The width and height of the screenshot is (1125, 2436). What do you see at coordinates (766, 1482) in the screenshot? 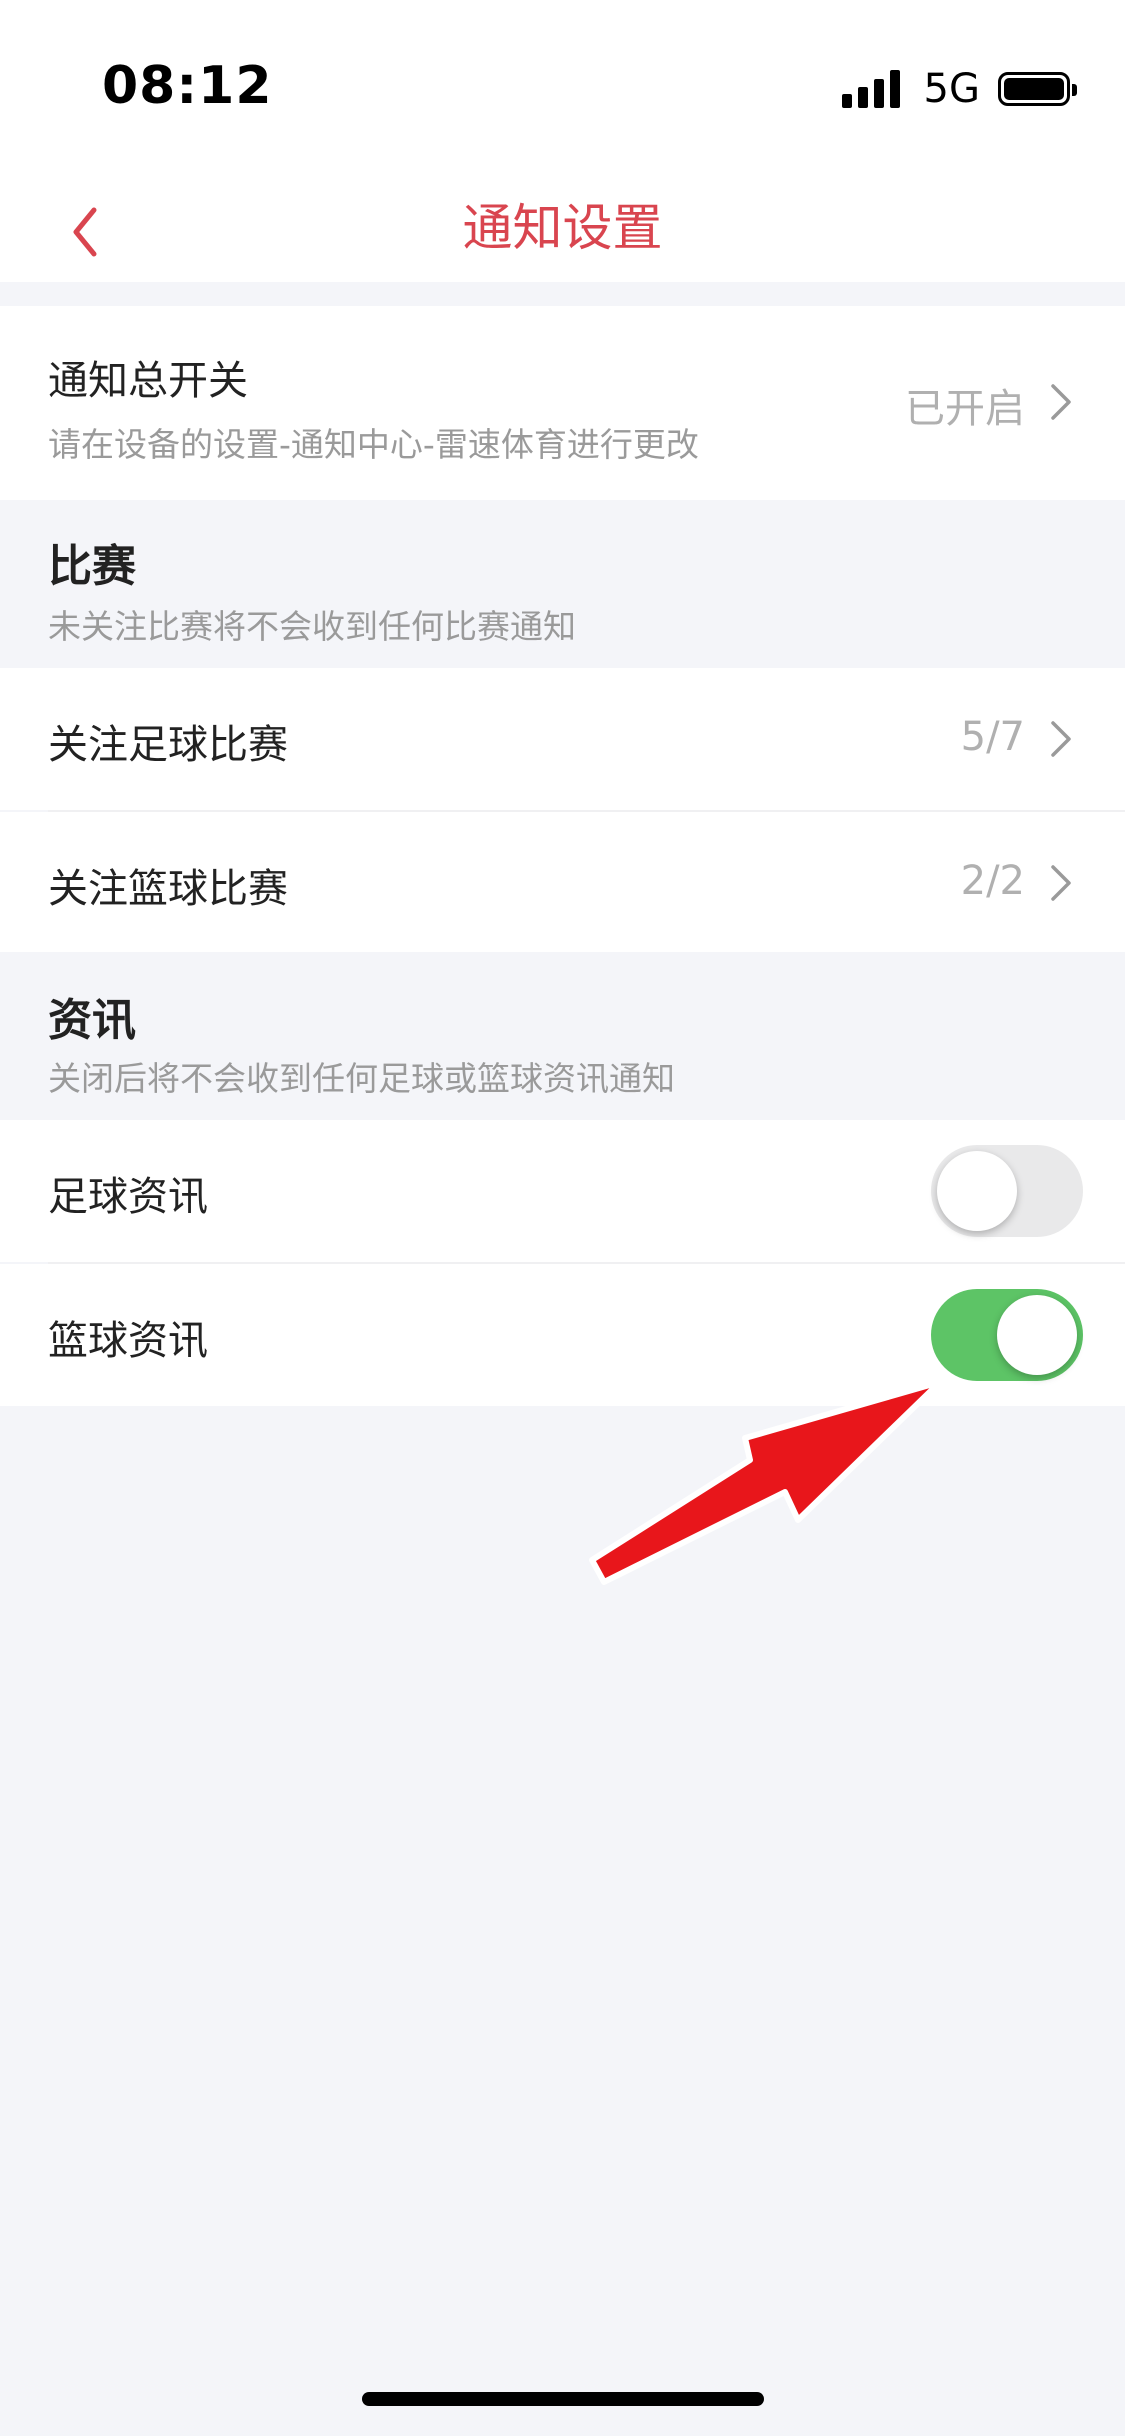
I see `annotation-arrow-icon` at bounding box center [766, 1482].